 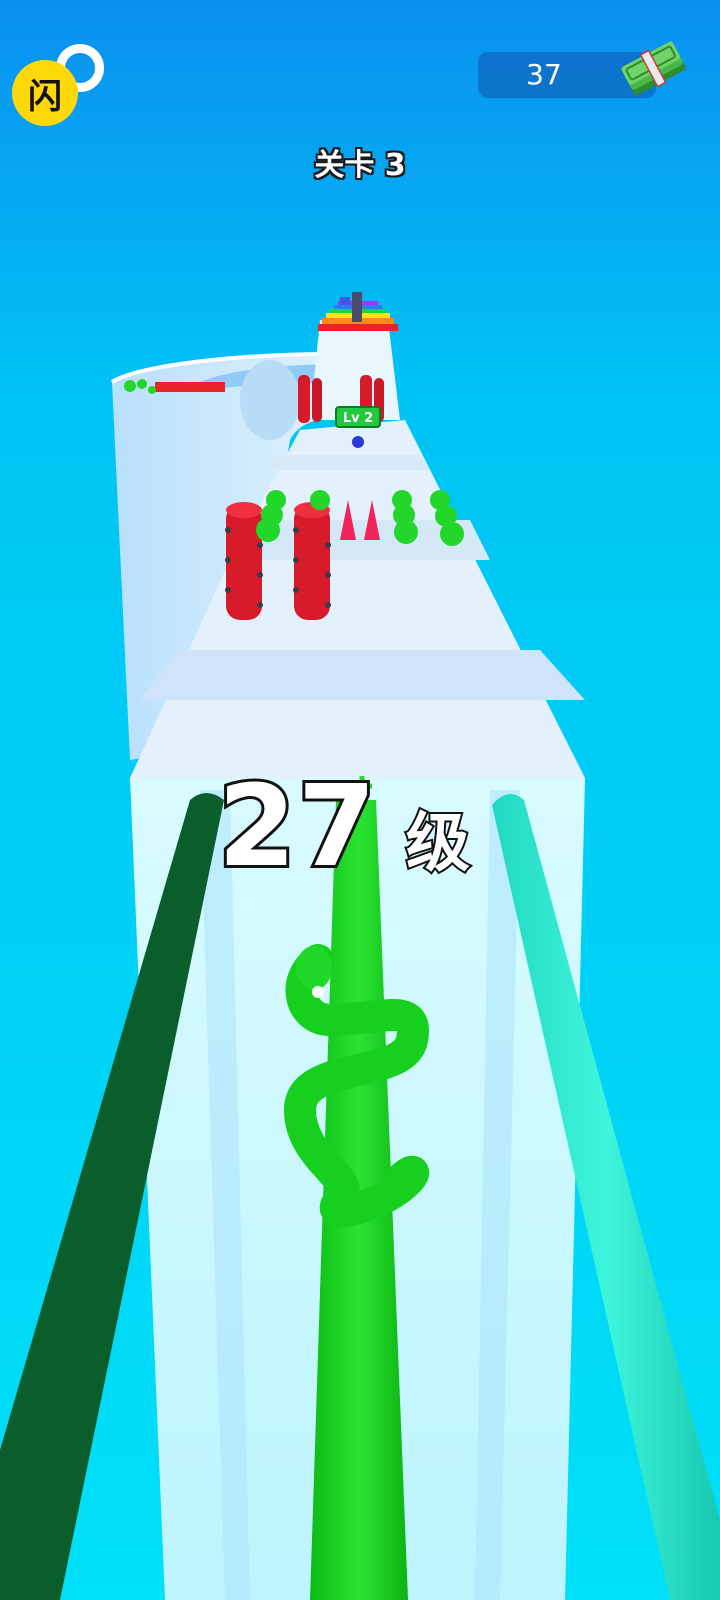 What do you see at coordinates (360, 165) in the screenshot?
I see `level-title: 关卡 3` at bounding box center [360, 165].